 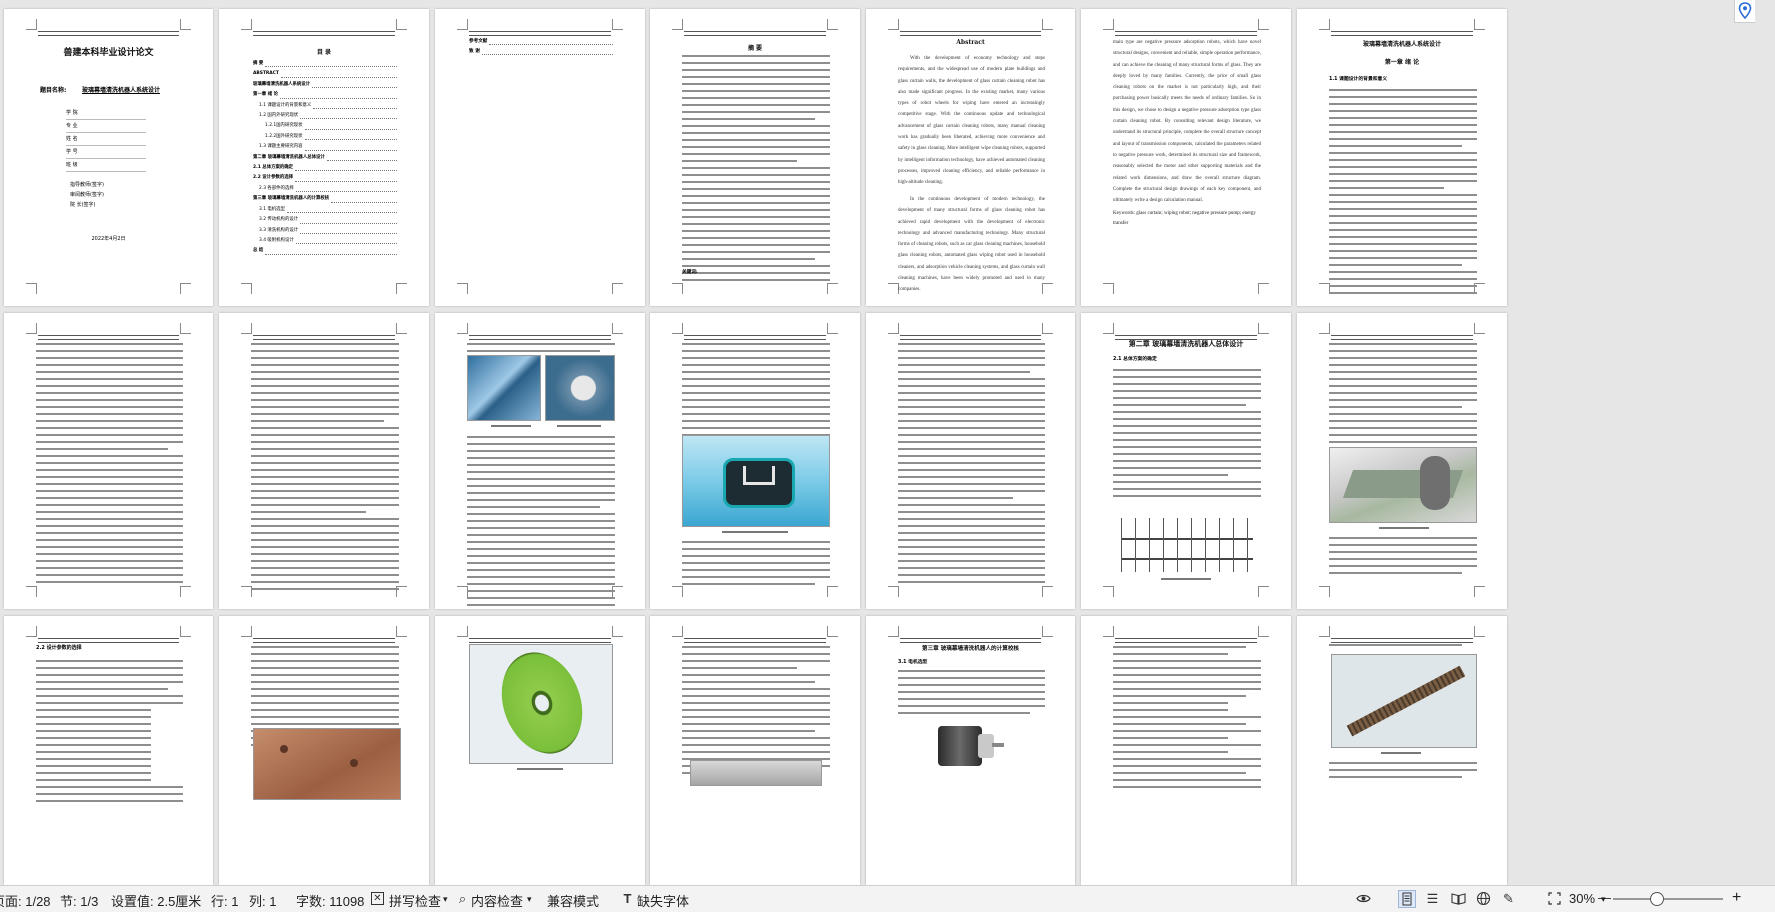 What do you see at coordinates (326, 74) in the screenshot?
I see `toc-entry: ABSTRACT` at bounding box center [326, 74].